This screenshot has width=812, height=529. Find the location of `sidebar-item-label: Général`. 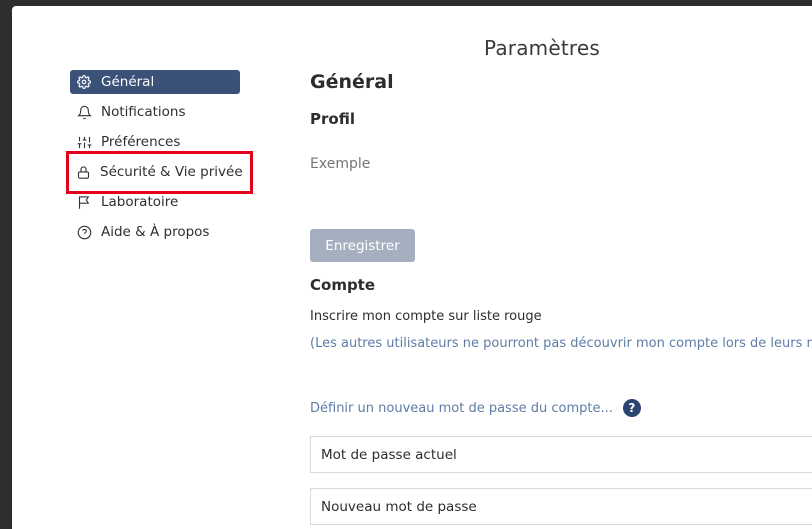

sidebar-item-label: Général is located at coordinates (128, 82).